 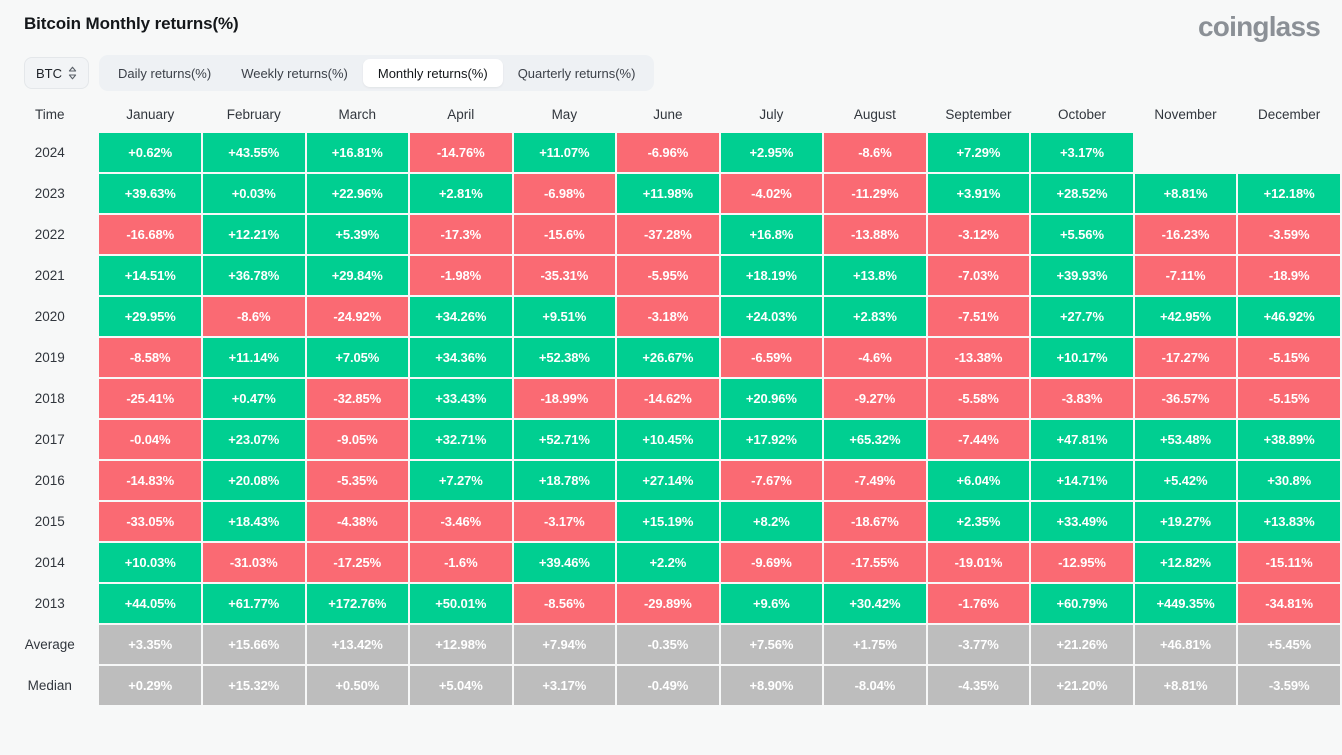 What do you see at coordinates (461, 234) in the screenshot?
I see `cell-2022-April: -17.3%` at bounding box center [461, 234].